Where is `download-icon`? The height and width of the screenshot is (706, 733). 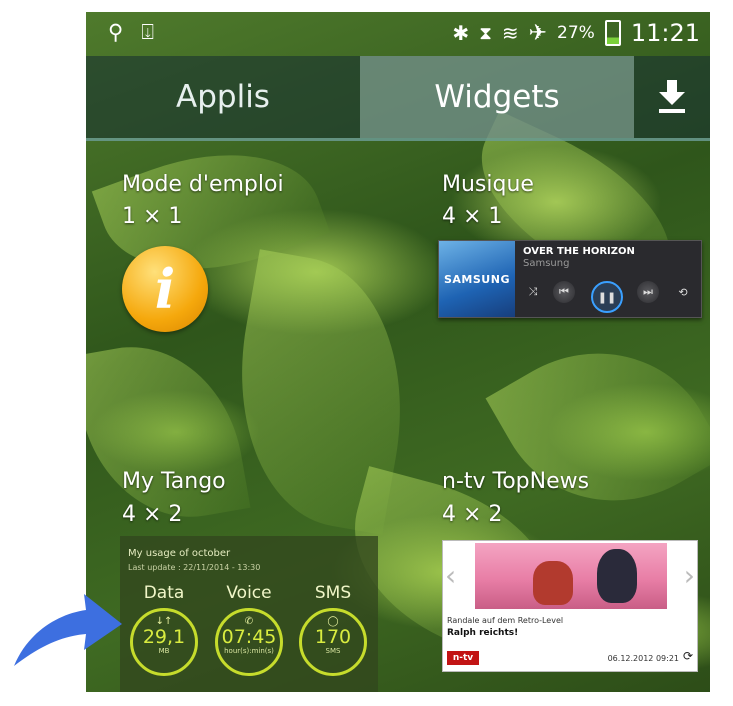 download-icon is located at coordinates (672, 96).